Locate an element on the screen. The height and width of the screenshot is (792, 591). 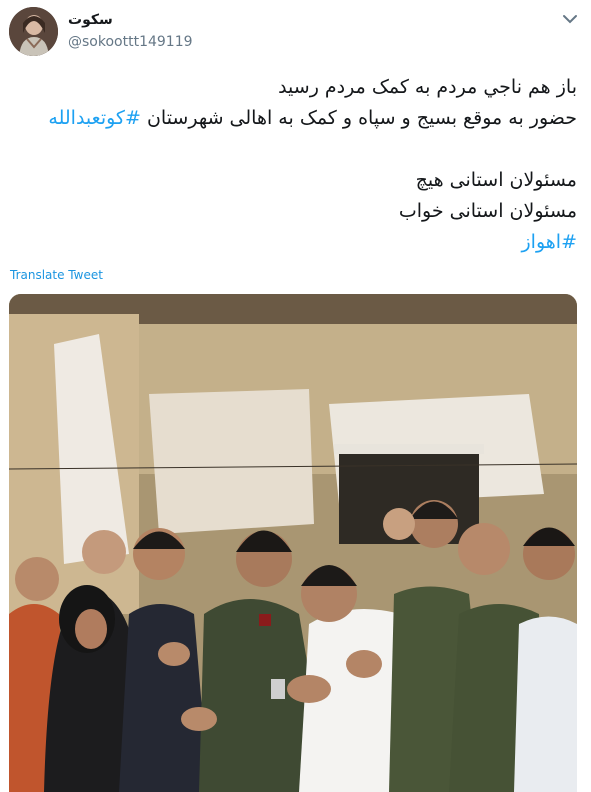
tweet-line-3: مسئولان استانی هیچ is located at coordinates (496, 180).